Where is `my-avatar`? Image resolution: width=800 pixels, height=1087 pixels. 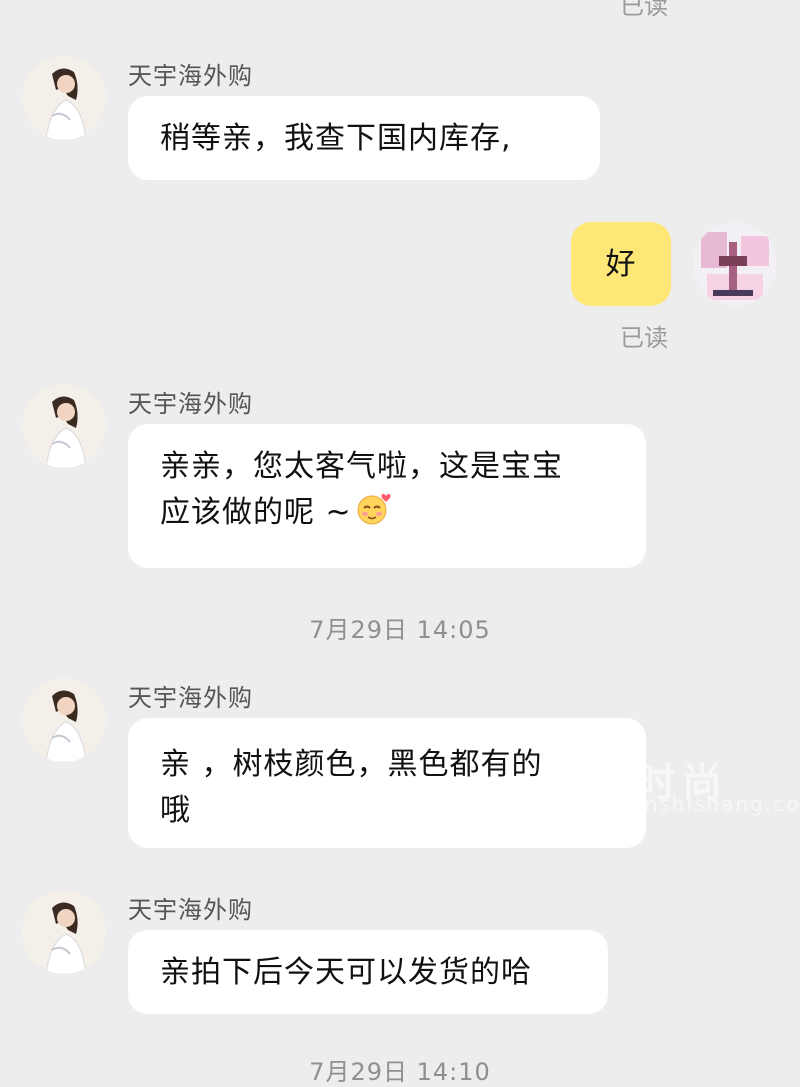 my-avatar is located at coordinates (735, 264).